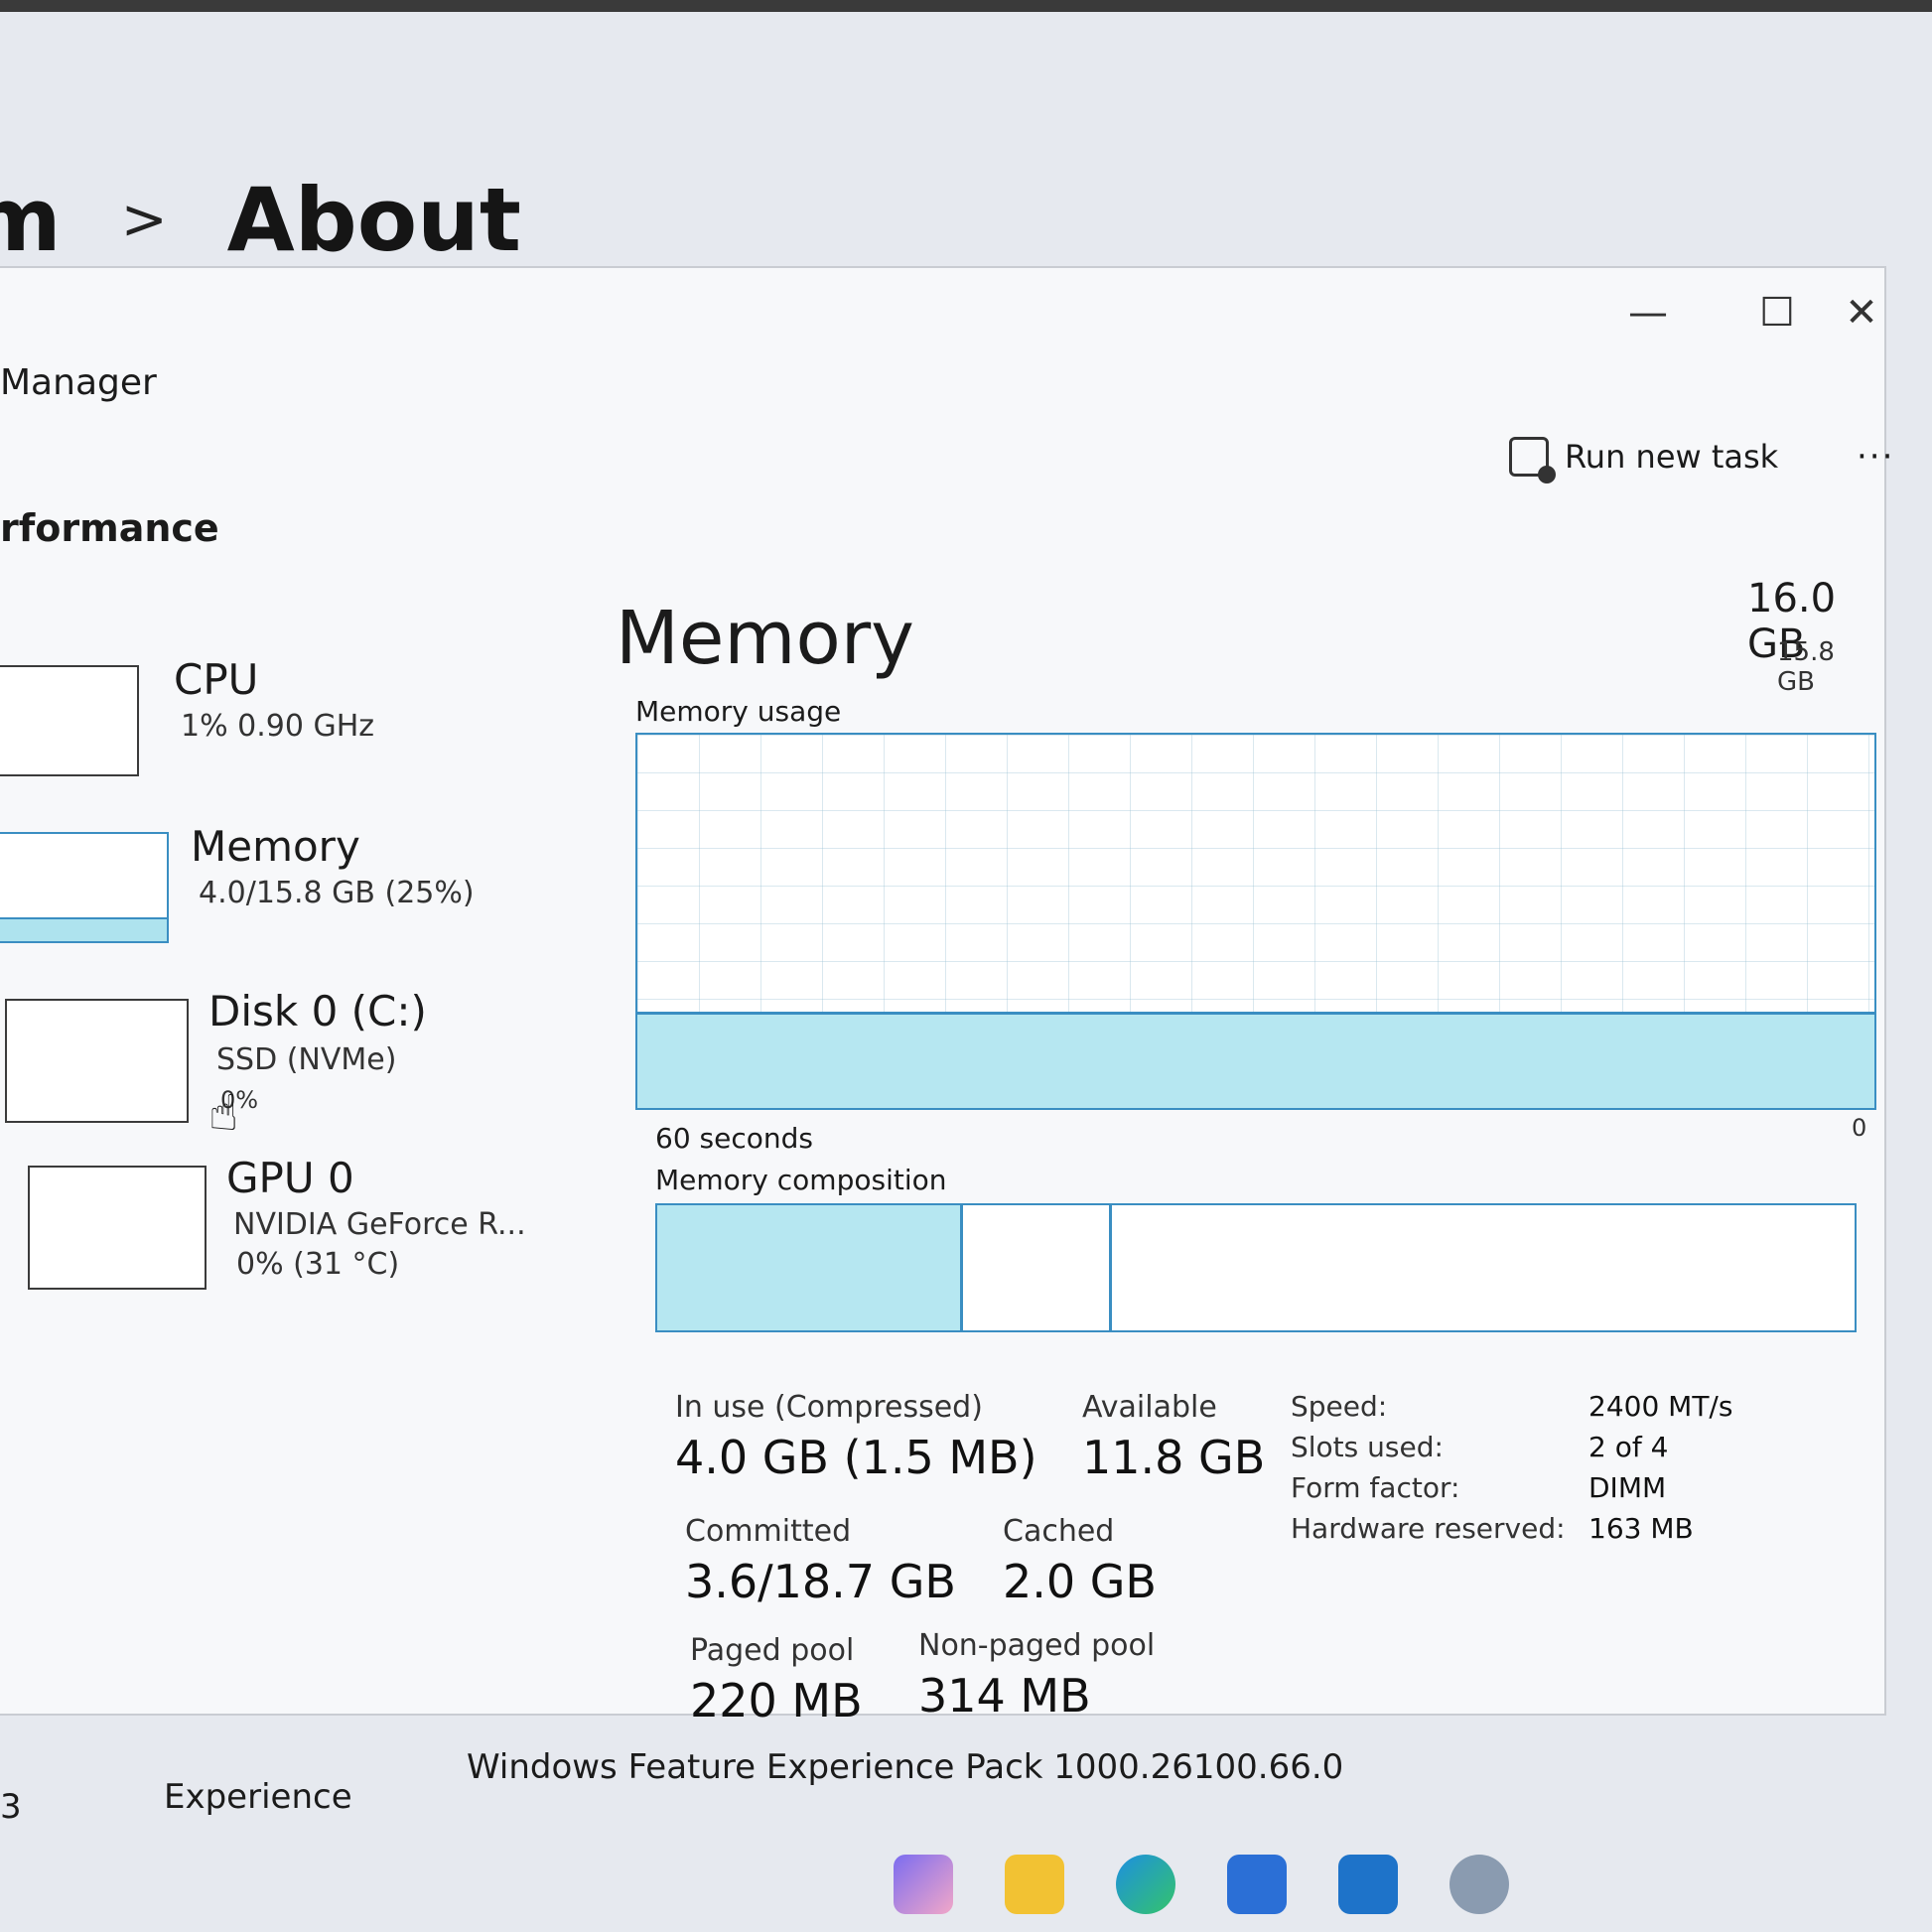 Image resolution: width=1932 pixels, height=1932 pixels. Describe the element at coordinates (118, 1228) in the screenshot. I see `gpu-thumbnail-graph` at that location.